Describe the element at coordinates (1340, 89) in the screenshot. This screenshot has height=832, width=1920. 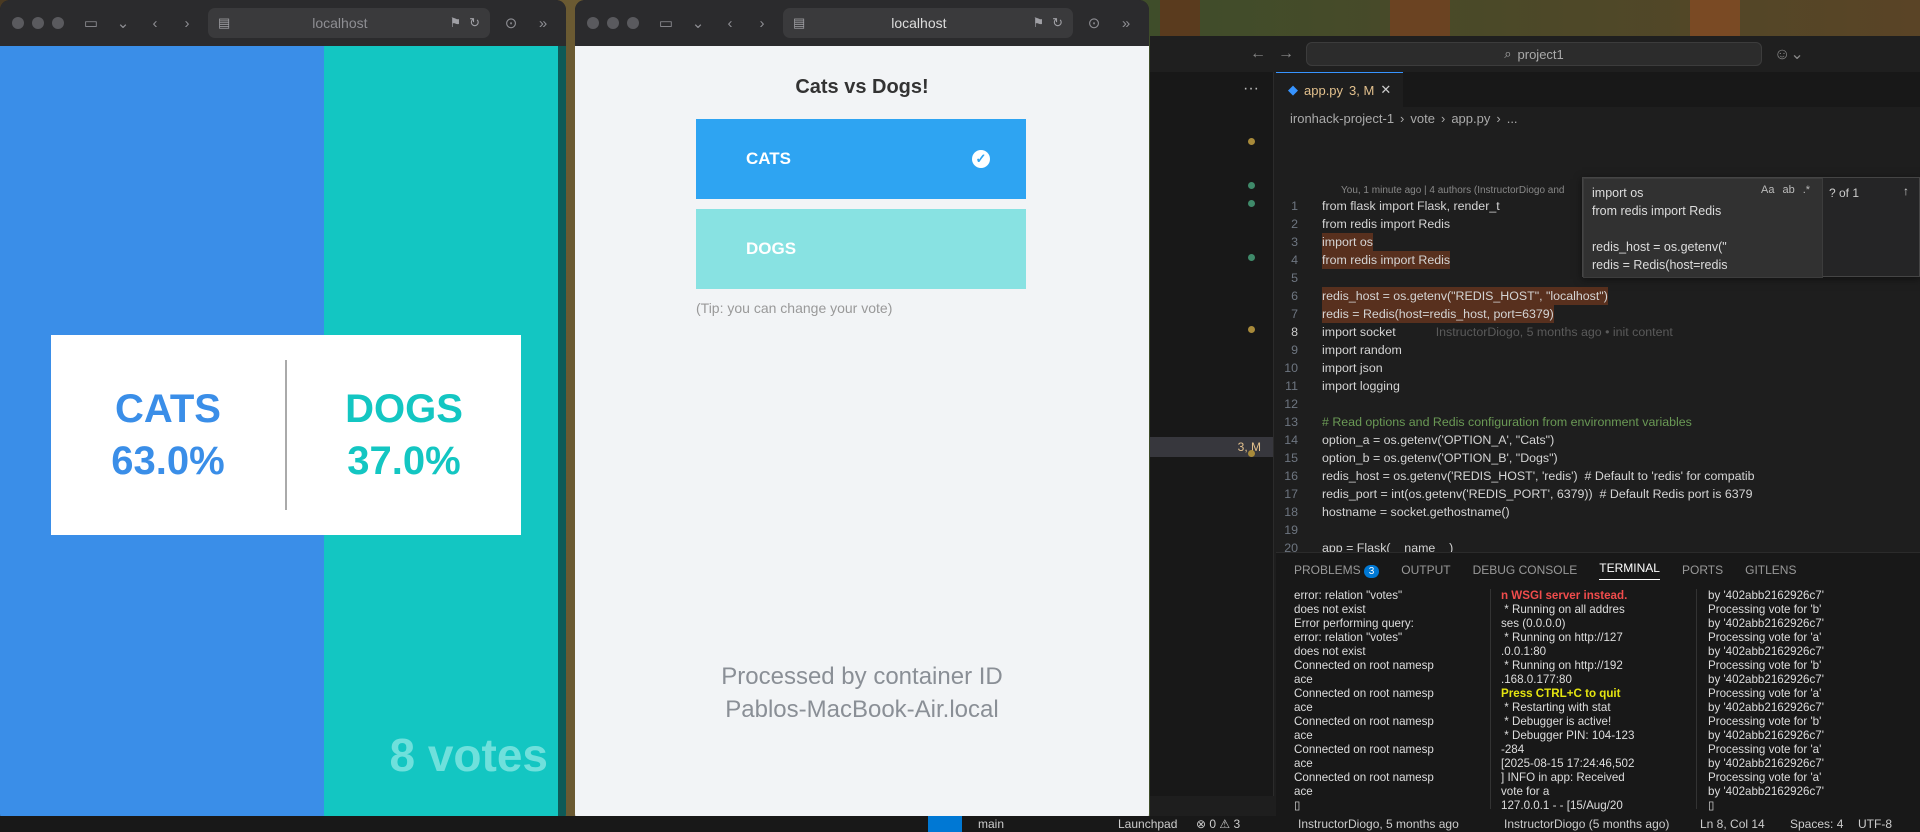
I see `tab-app-py: ◆ app.py 3, M ✕` at that location.